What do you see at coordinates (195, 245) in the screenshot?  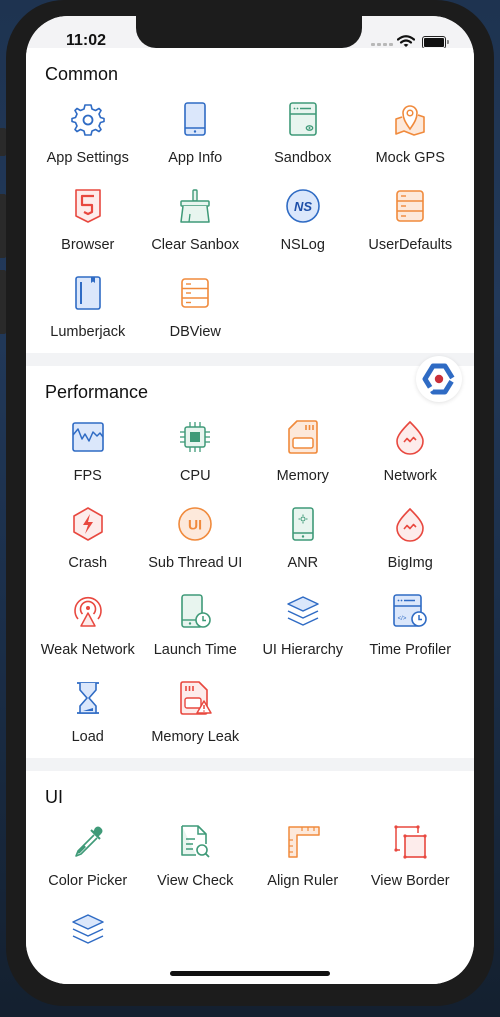 I see `tool-label: Clear Sanbox` at bounding box center [195, 245].